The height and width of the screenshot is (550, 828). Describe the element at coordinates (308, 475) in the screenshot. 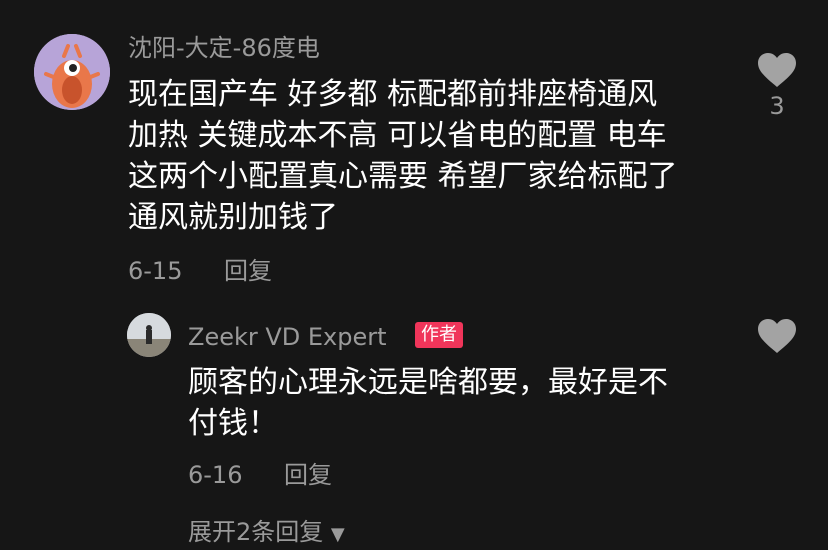

I see `reply-reply-button: 回复` at that location.